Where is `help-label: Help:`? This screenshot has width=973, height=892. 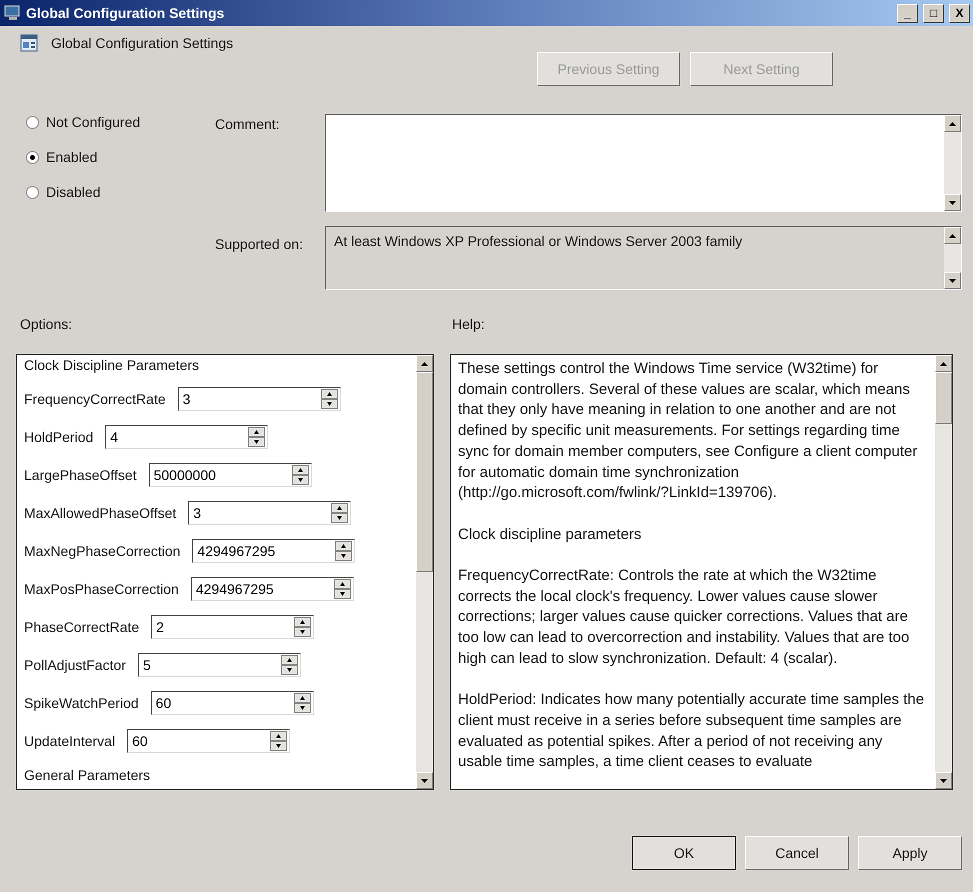
help-label: Help: is located at coordinates (468, 323).